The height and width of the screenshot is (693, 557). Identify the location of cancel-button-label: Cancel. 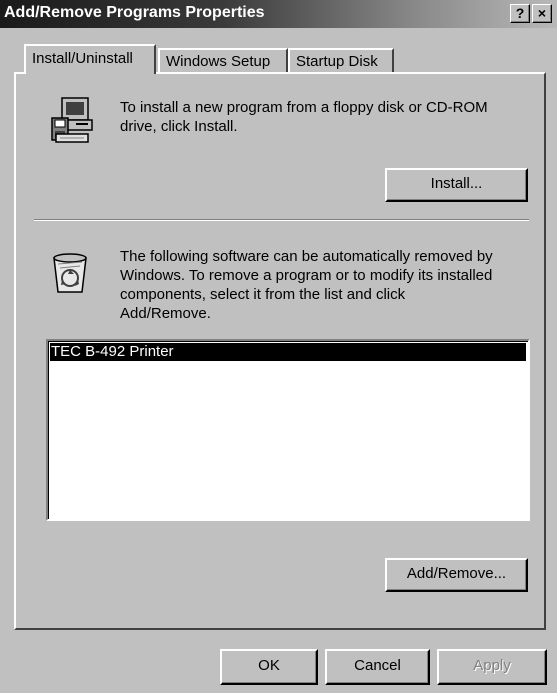
(377, 665).